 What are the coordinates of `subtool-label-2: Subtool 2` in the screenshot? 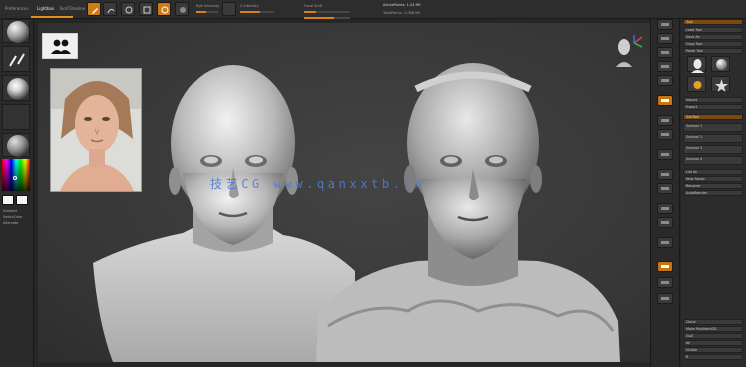 It's located at (694, 137).